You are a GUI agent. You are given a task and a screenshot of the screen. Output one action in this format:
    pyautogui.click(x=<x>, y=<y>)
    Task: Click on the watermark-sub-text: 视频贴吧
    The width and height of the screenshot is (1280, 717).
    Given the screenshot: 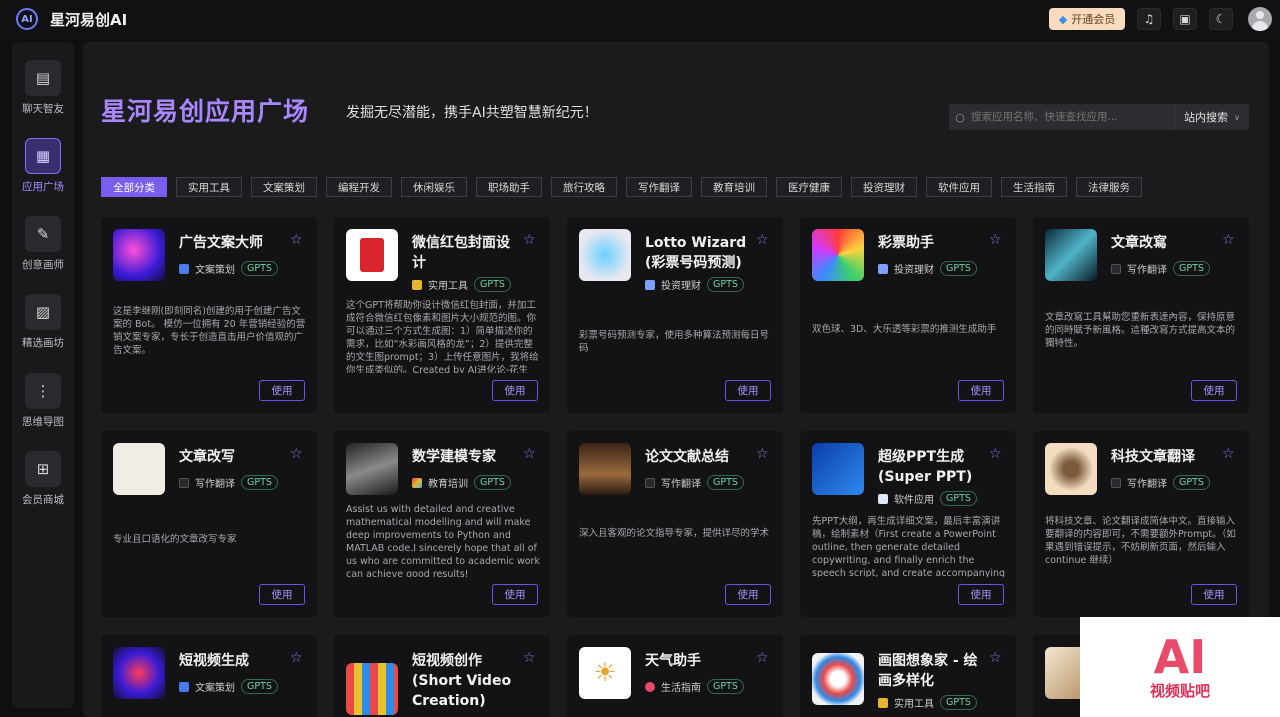 What is the action you would take?
    pyautogui.click(x=1179, y=690)
    